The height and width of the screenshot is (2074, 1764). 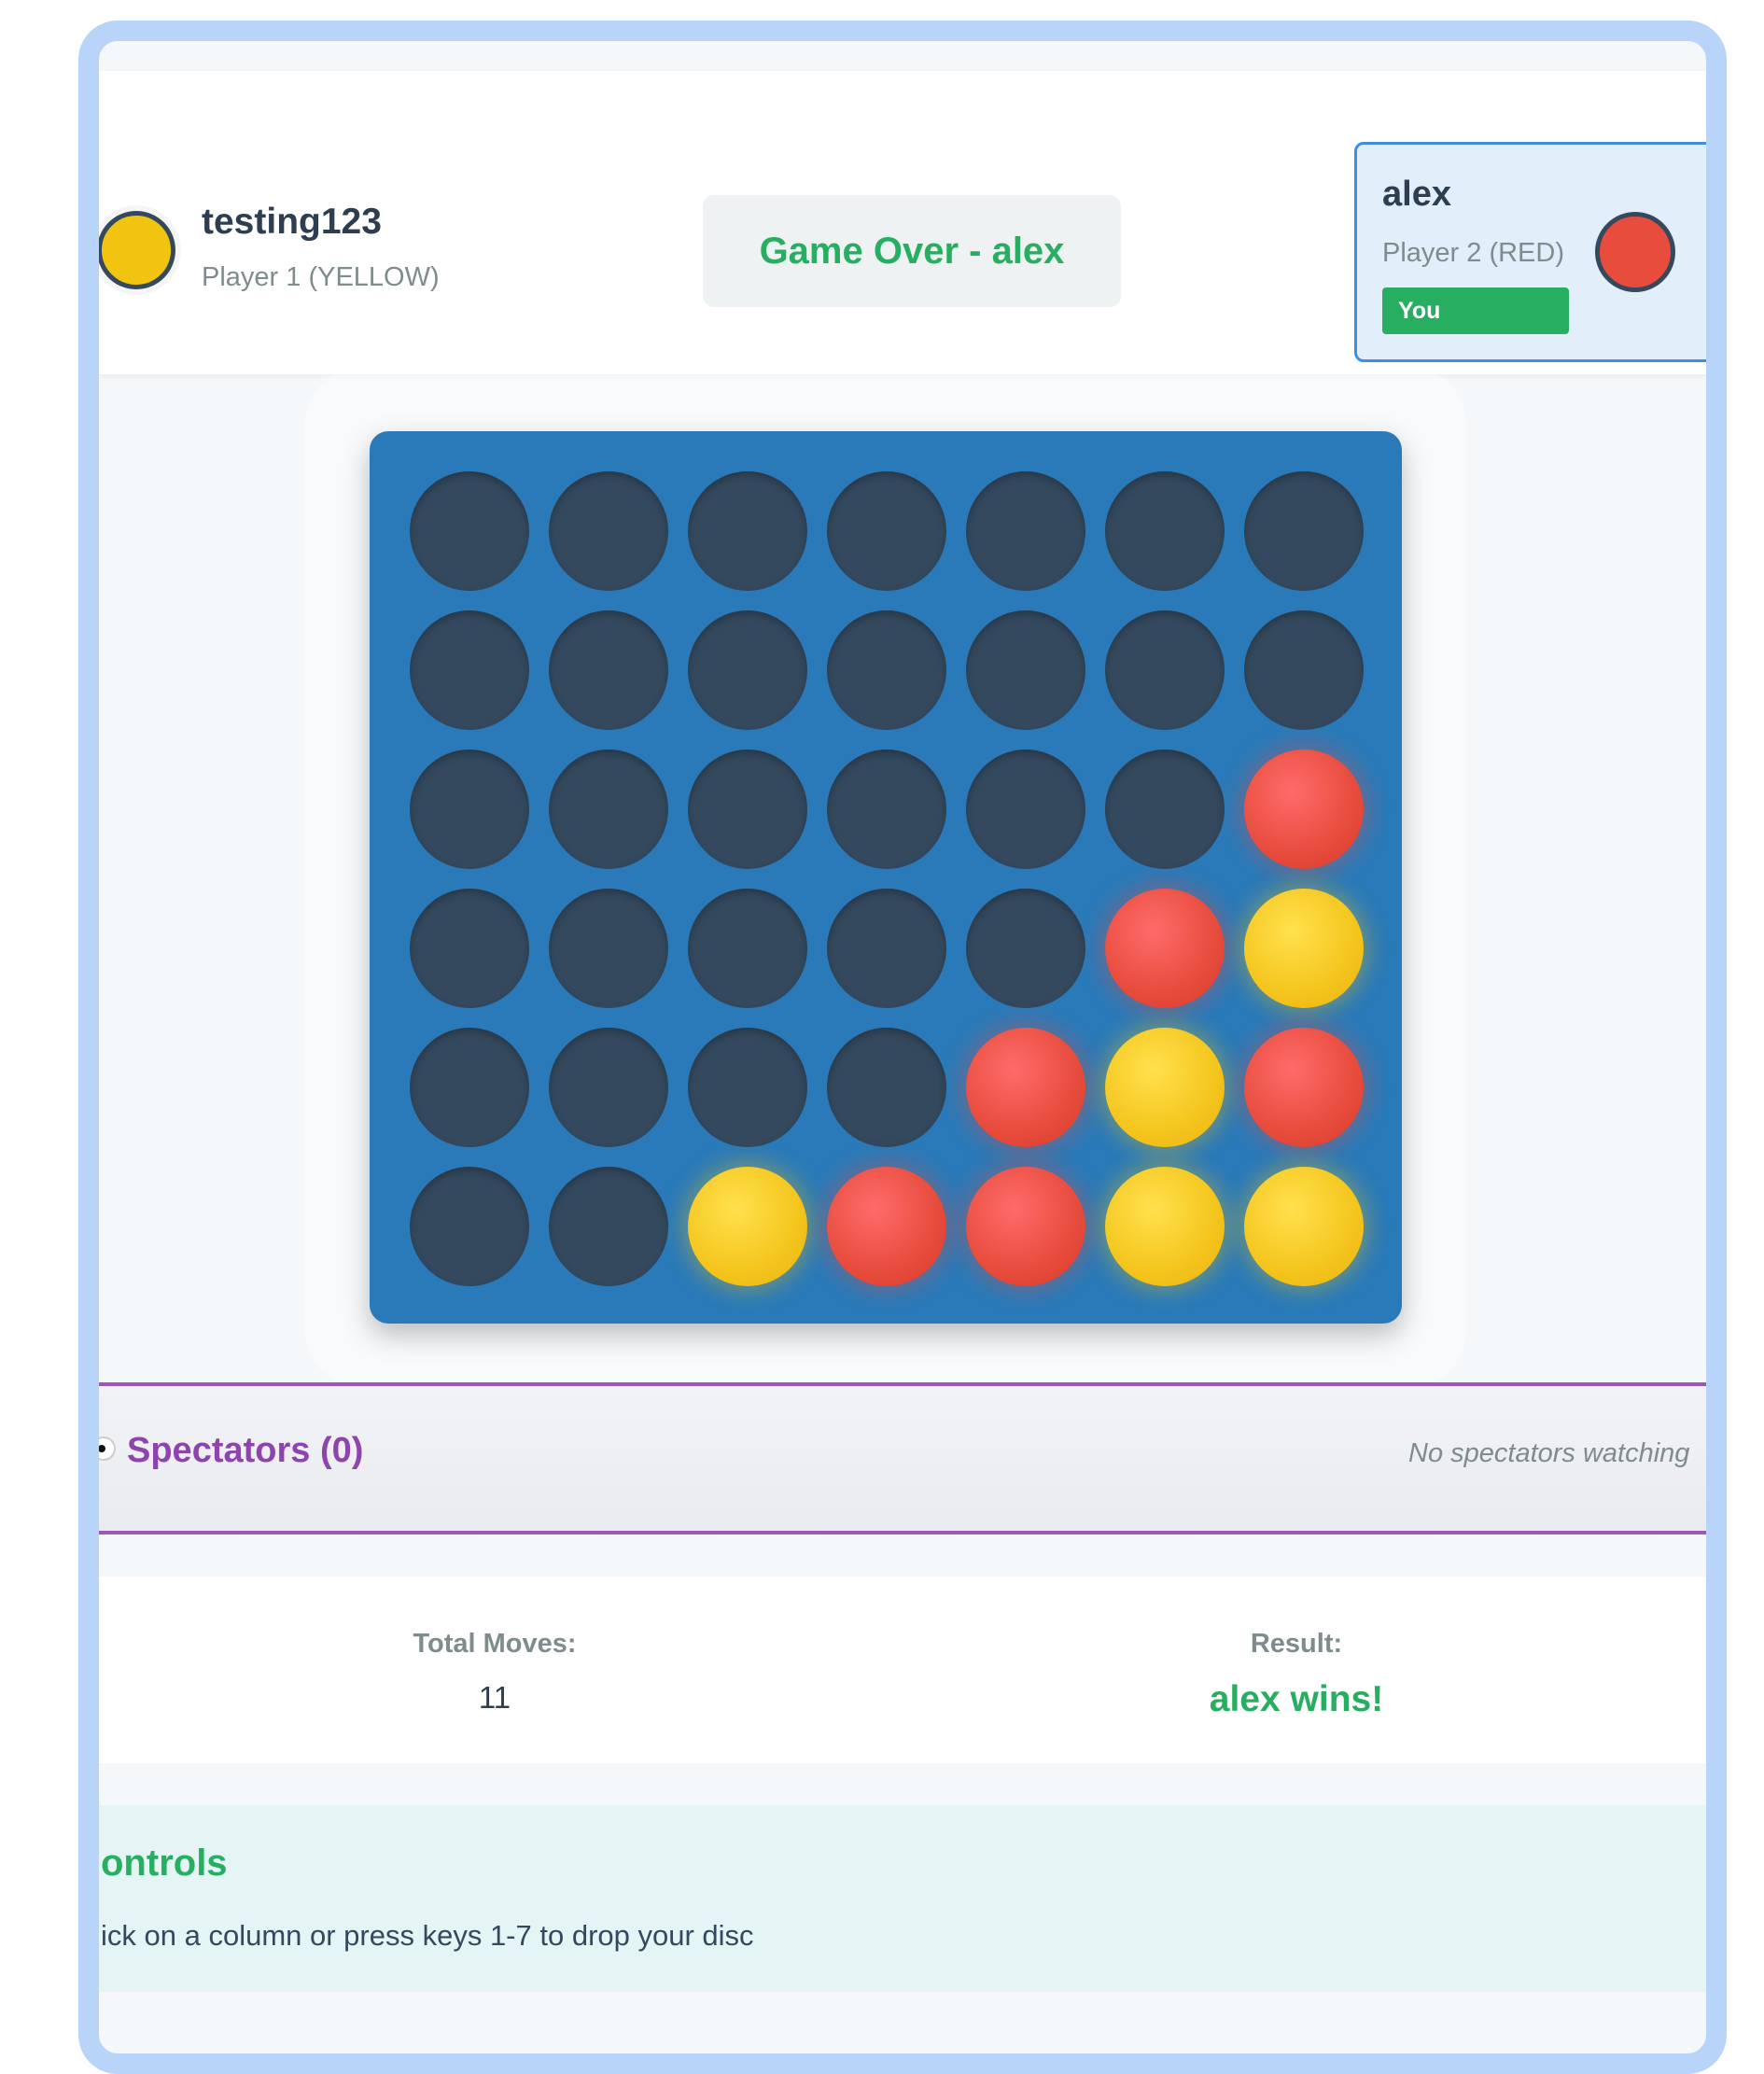 I want to click on spectators-title: Spectators (0), so click(x=245, y=1451).